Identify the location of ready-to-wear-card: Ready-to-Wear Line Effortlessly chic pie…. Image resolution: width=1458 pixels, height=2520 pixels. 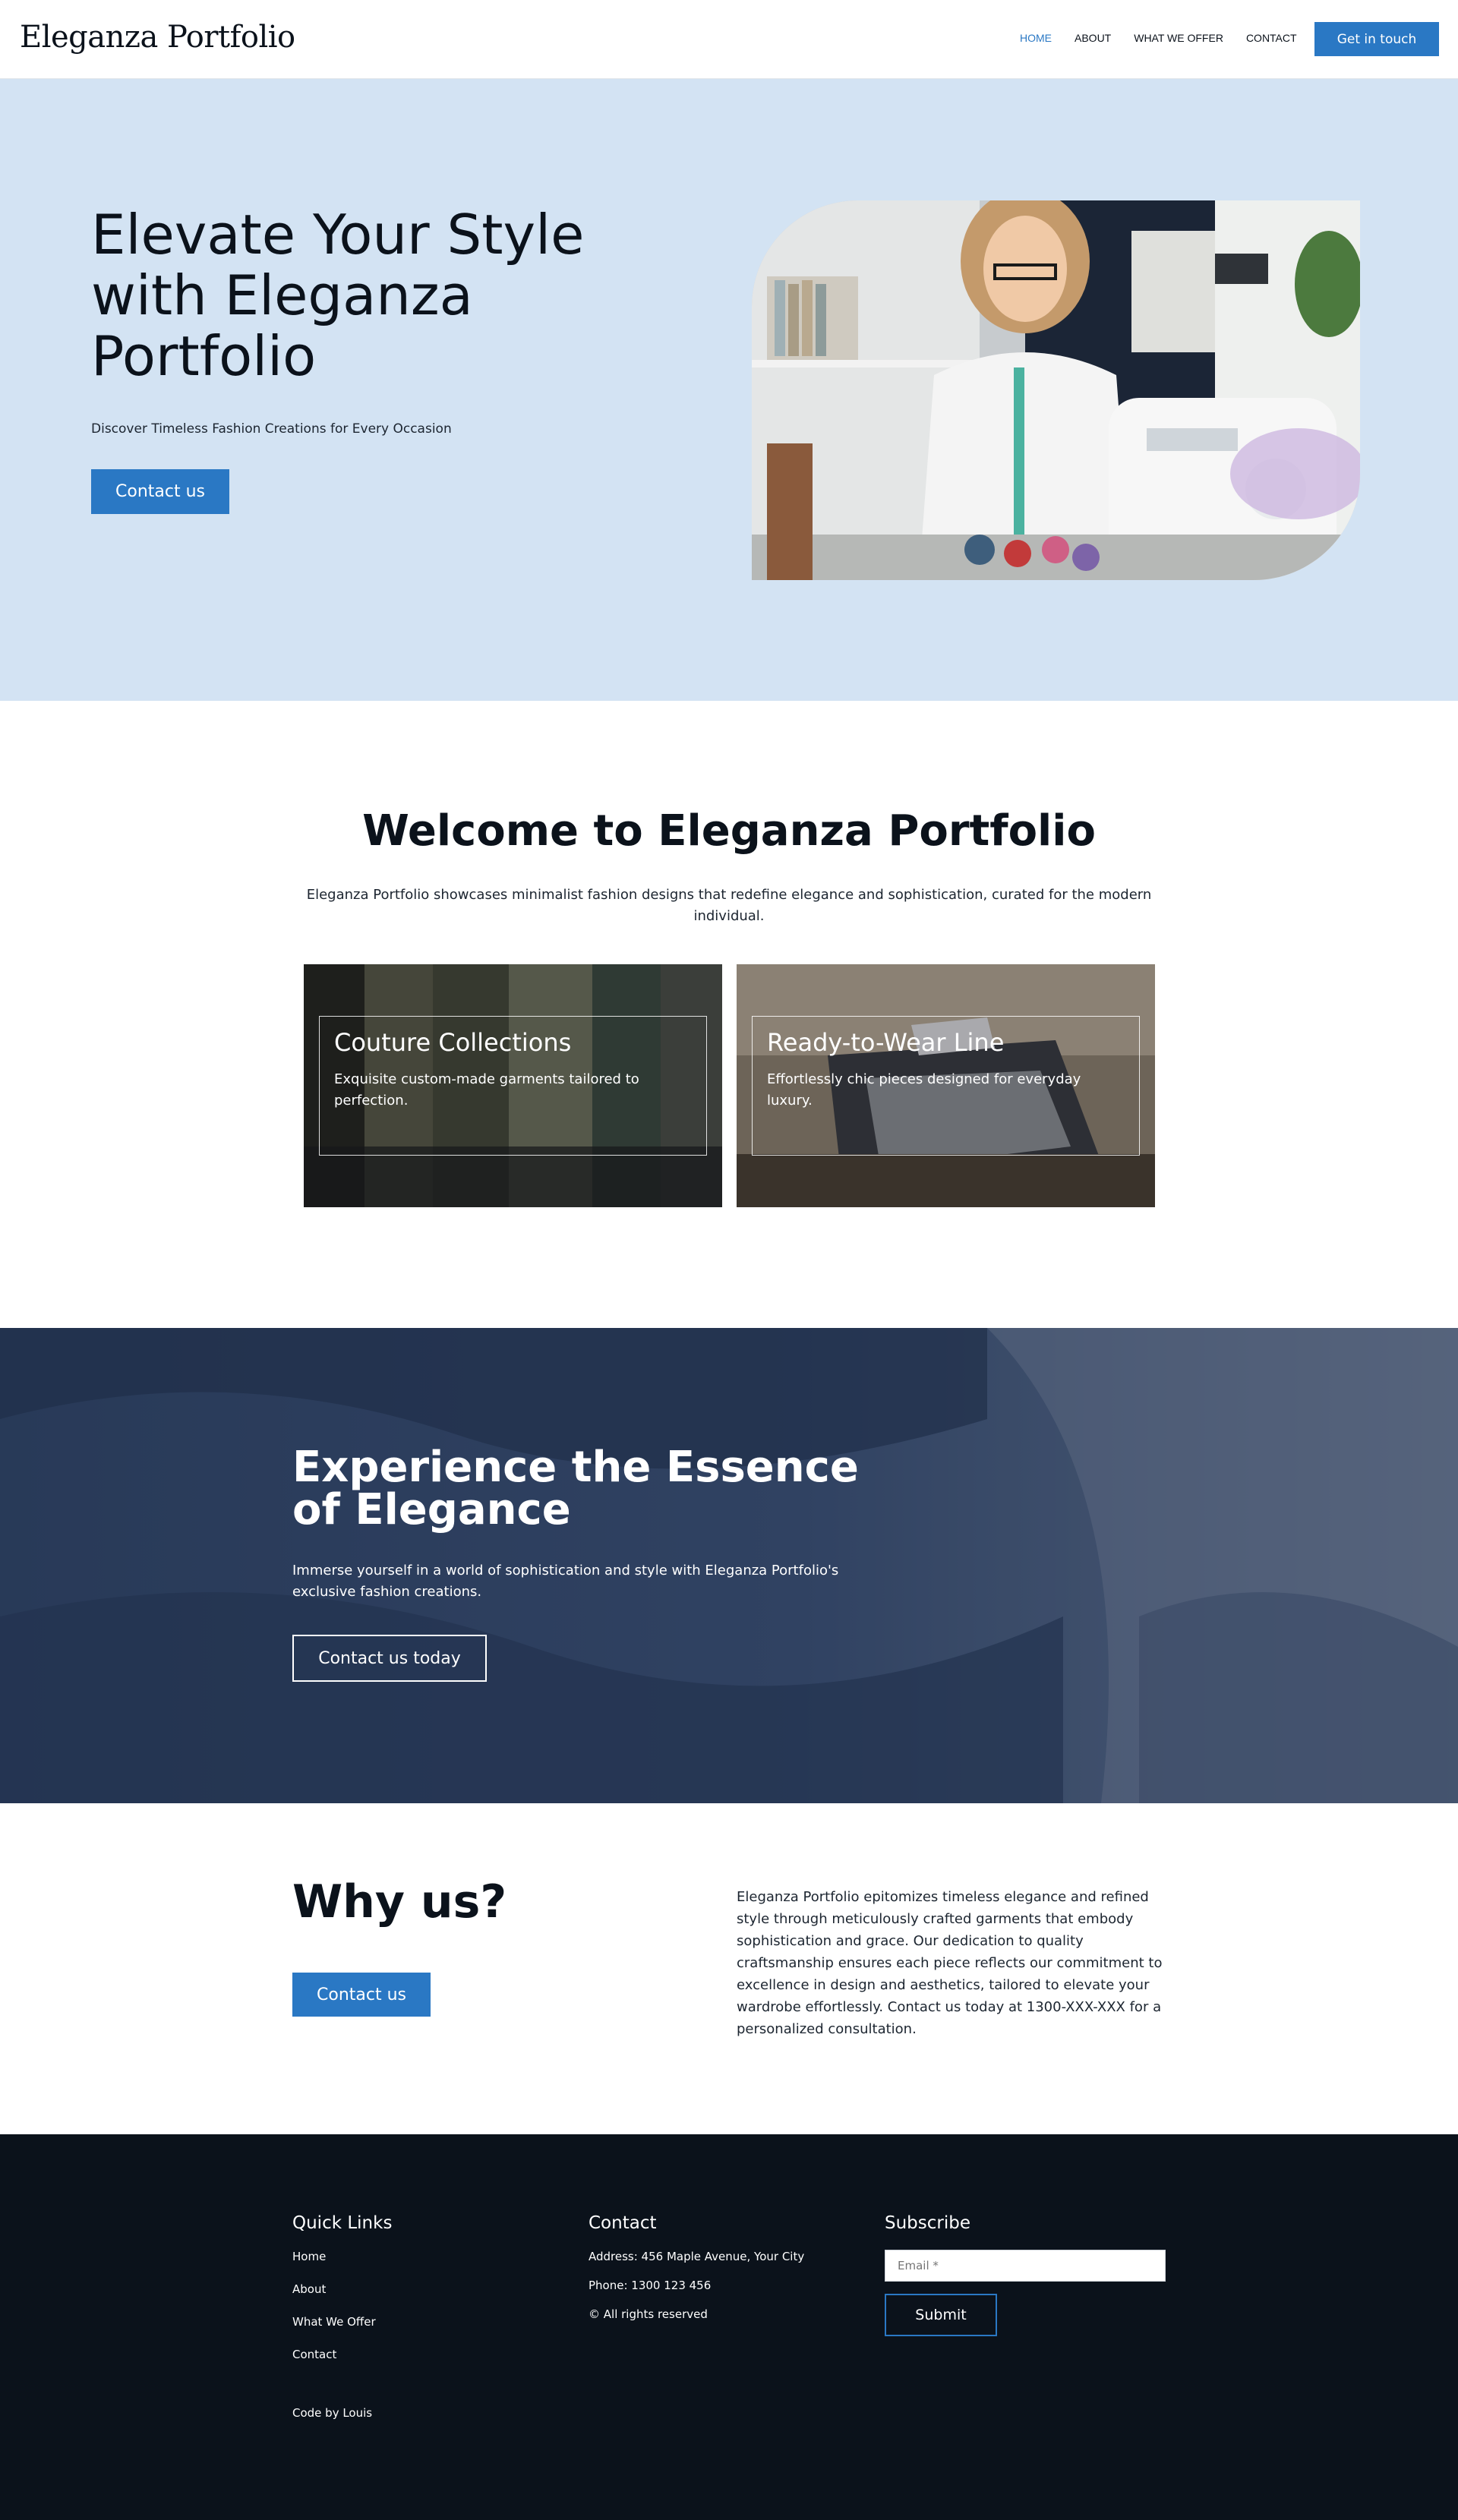
(946, 1085).